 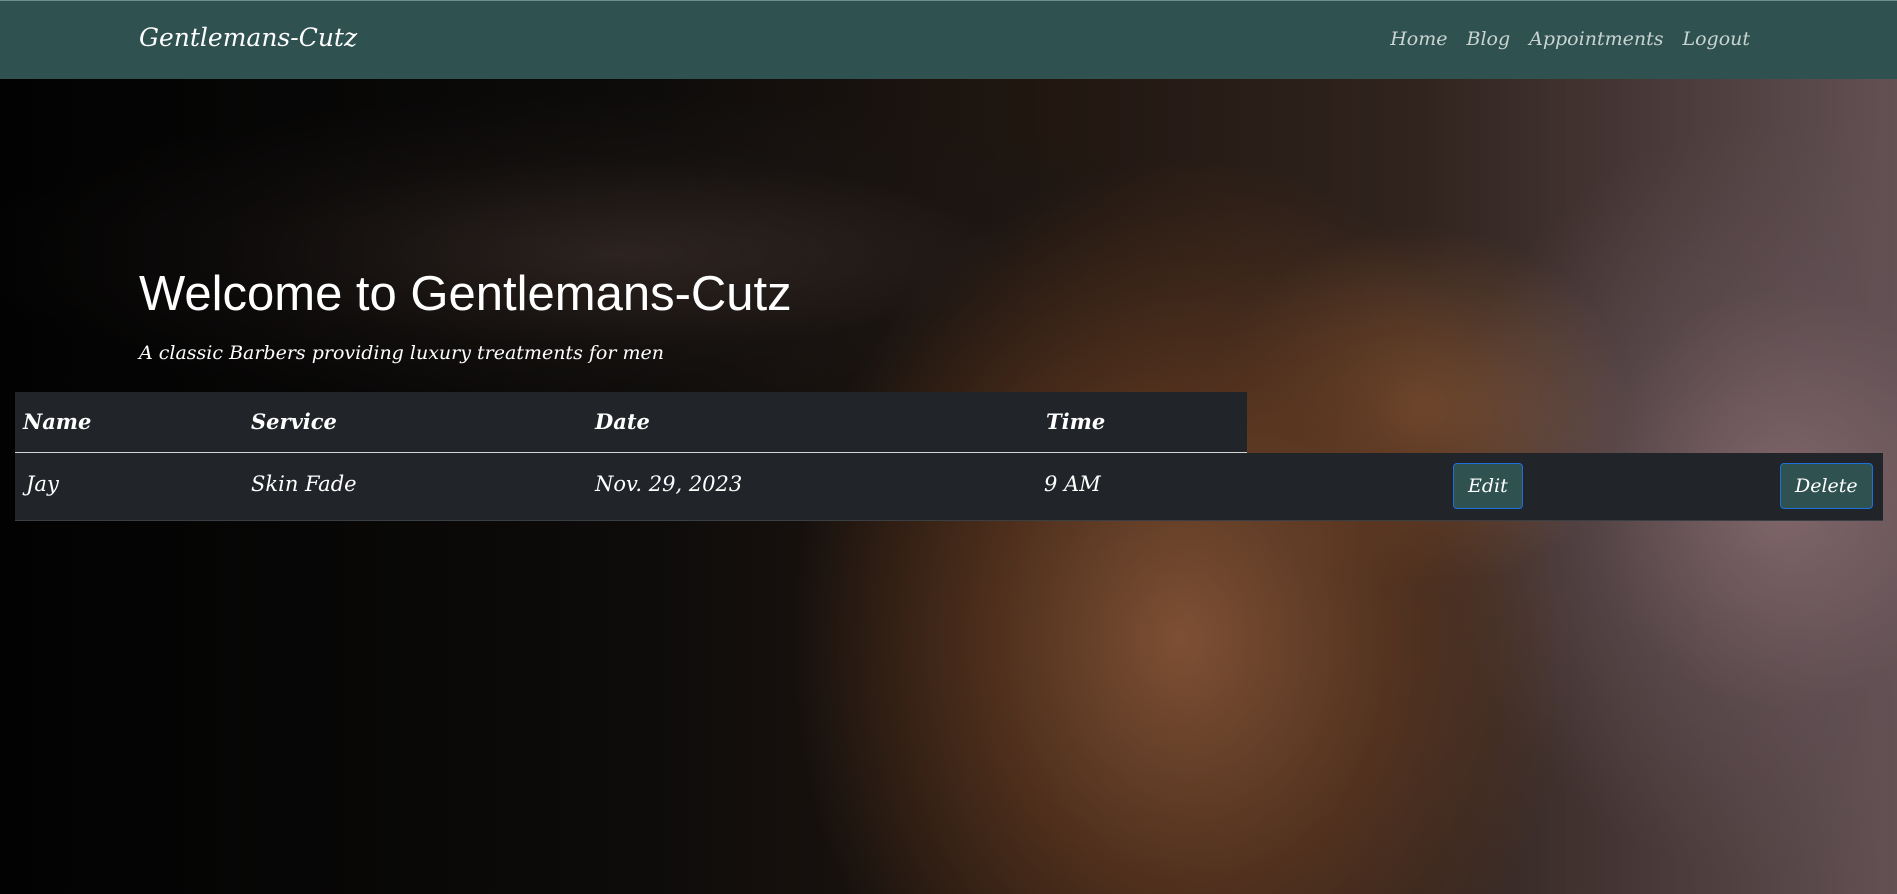 I want to click on column-header-name: Name, so click(x=57, y=421).